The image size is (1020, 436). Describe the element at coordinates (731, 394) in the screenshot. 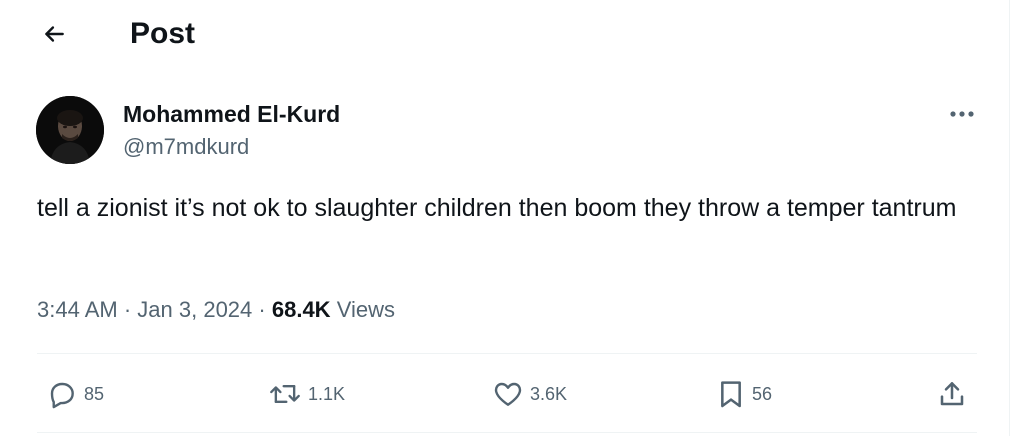

I see `bookmark-icon` at that location.